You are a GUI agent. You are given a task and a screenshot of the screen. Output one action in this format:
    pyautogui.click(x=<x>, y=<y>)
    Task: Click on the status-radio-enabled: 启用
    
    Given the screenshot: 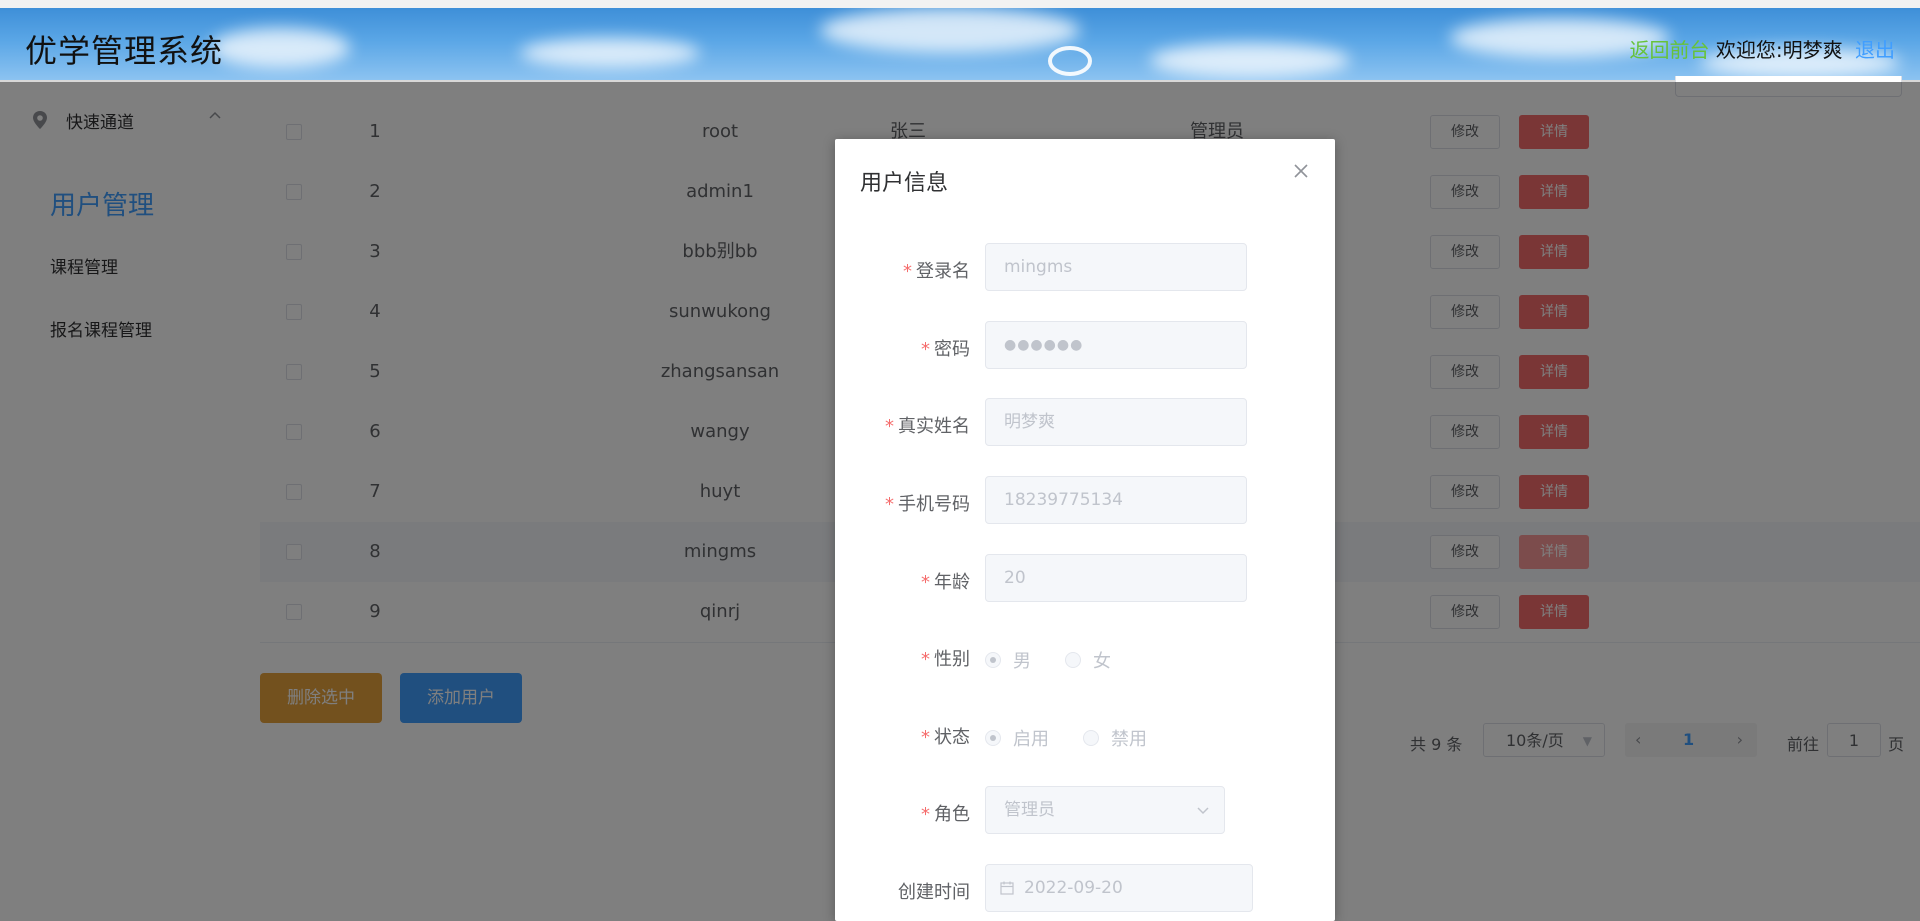 What is the action you would take?
    pyautogui.click(x=1017, y=738)
    